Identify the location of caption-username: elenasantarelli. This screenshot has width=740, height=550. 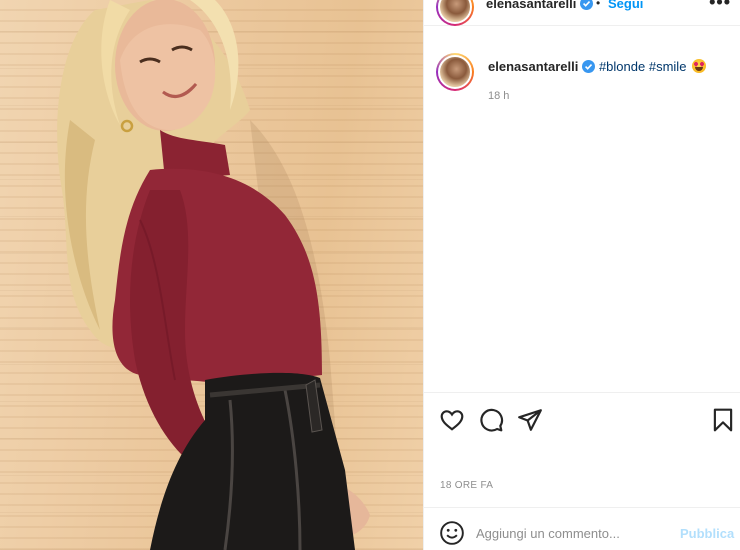
(533, 66).